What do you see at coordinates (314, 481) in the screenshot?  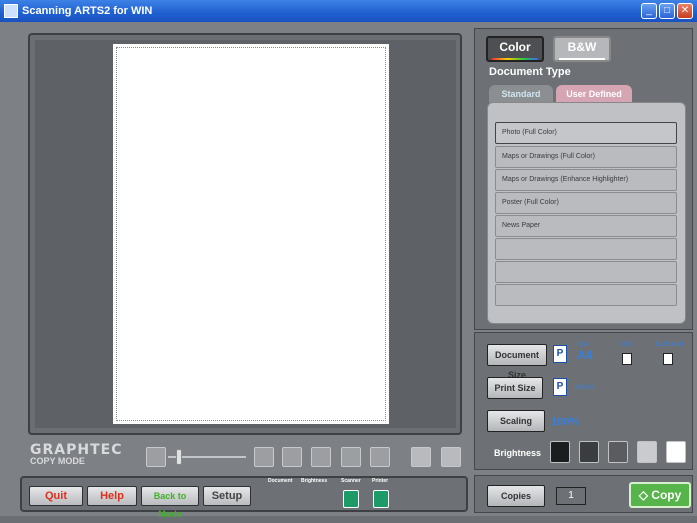 I see `brightness-status-label: Brightness` at bounding box center [314, 481].